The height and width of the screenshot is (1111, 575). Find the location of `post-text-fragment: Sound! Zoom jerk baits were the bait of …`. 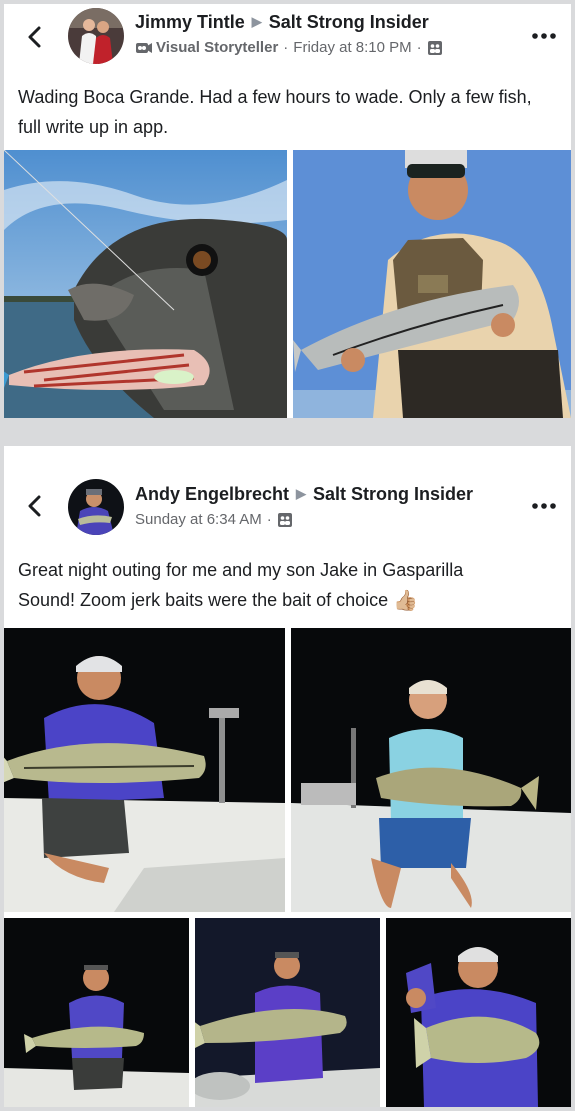

post-text-fragment: Sound! Zoom jerk baits were the bait of … is located at coordinates (203, 600).